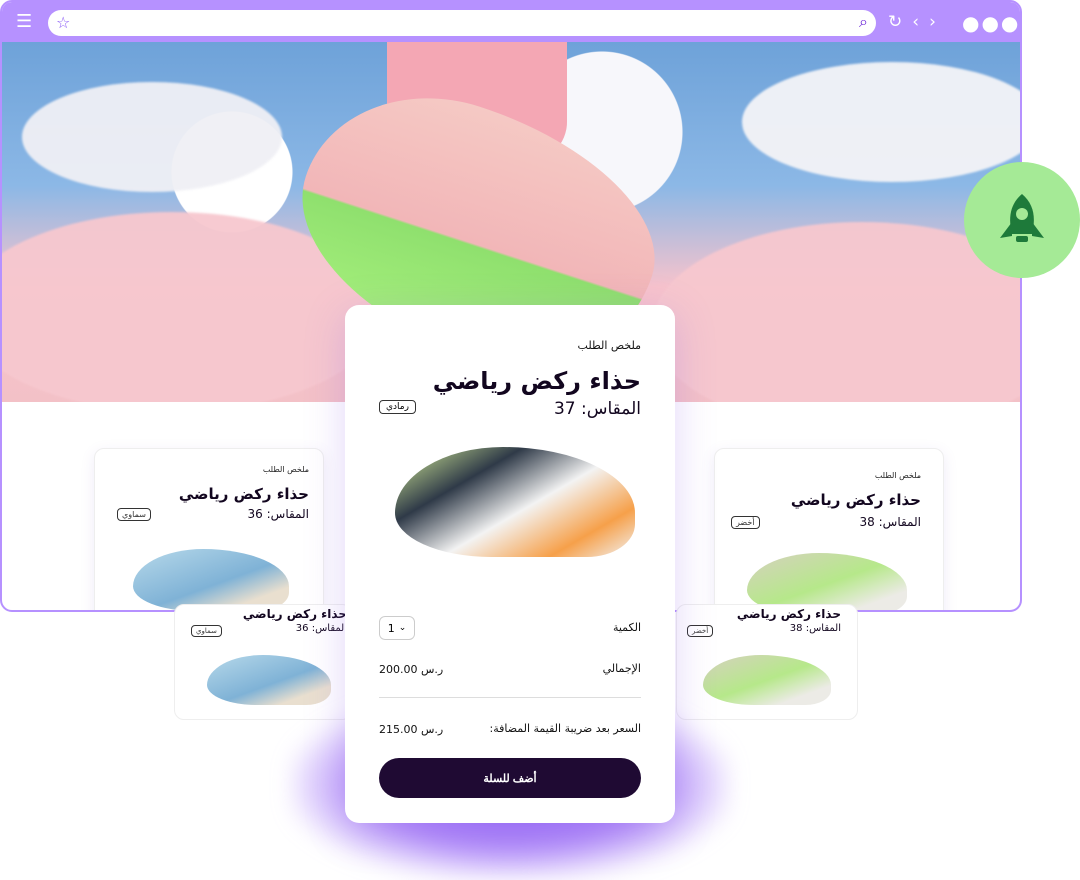 The width and height of the screenshot is (1080, 880). What do you see at coordinates (411, 669) in the screenshot?
I see `total-value: 200.00 ر.س` at bounding box center [411, 669].